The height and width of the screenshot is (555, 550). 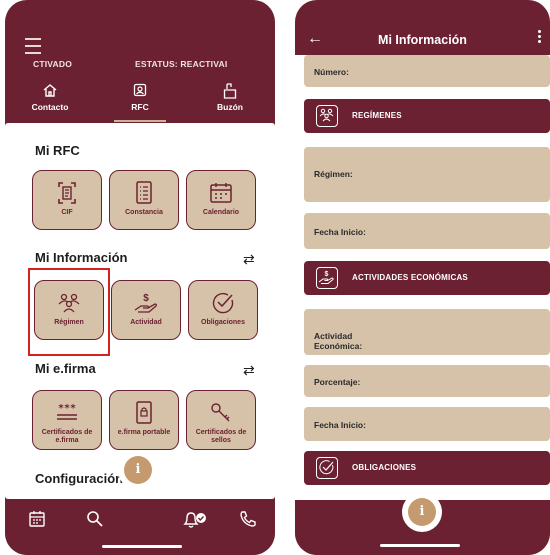 I want to click on password-field-icon: ***, so click(x=67, y=413).